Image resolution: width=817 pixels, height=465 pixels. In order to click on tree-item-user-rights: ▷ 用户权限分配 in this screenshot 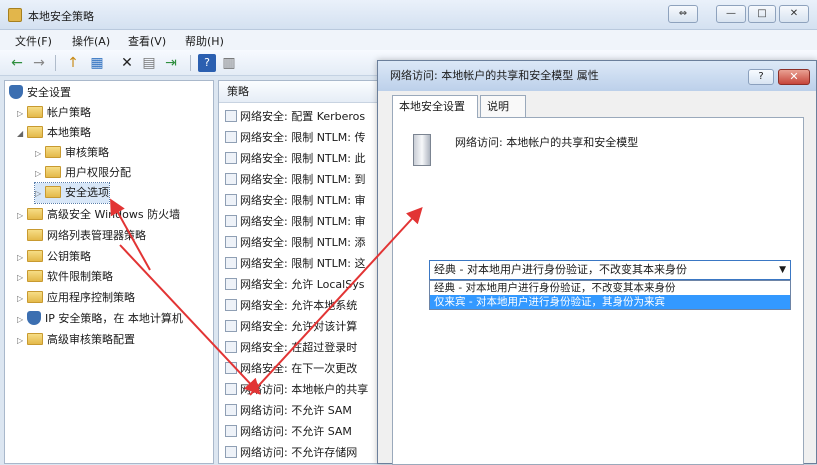, I will do `click(83, 173)`.